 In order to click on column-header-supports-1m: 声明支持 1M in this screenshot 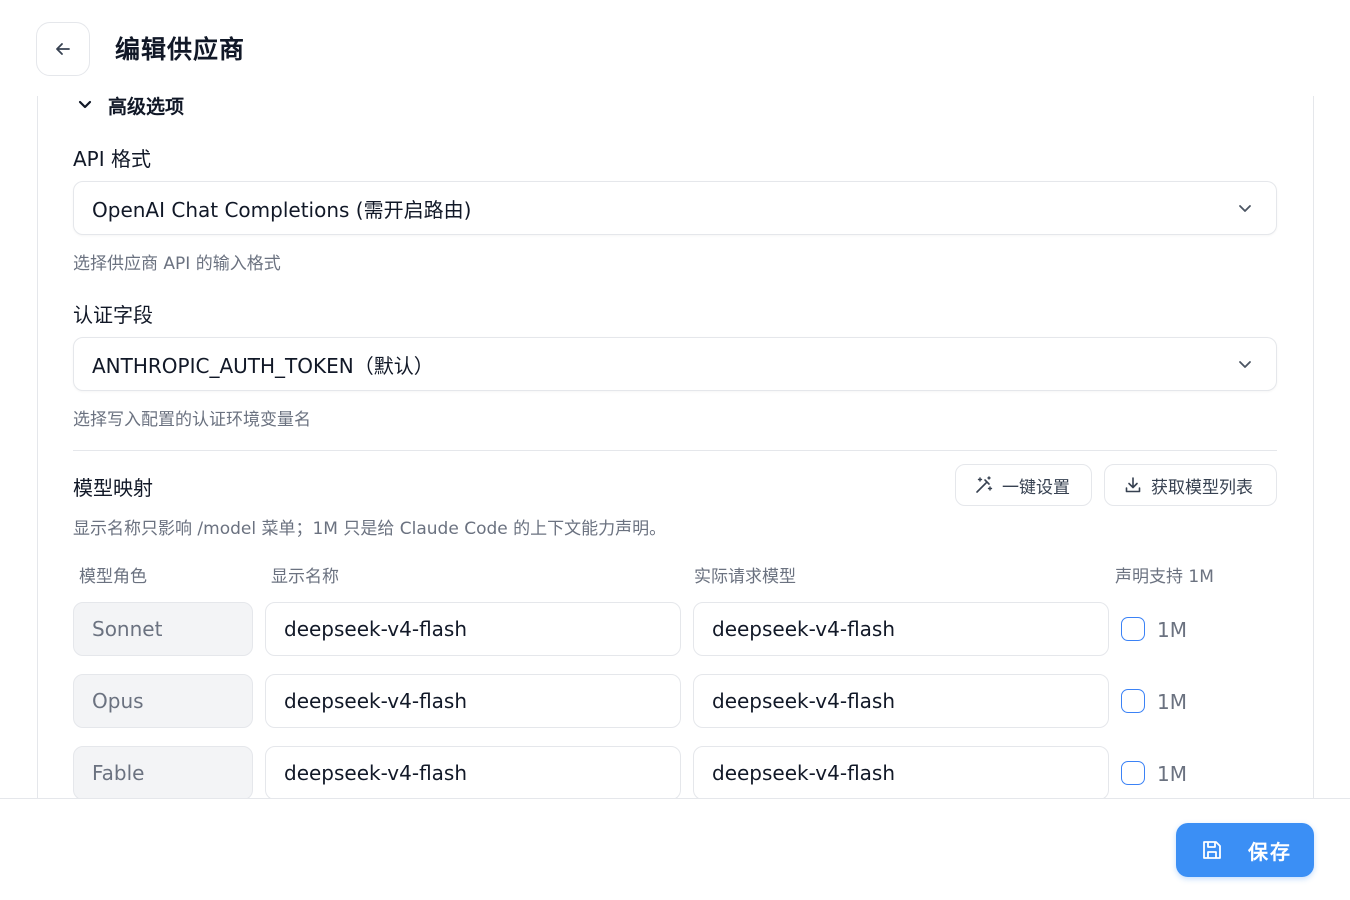, I will do `click(1164, 577)`.